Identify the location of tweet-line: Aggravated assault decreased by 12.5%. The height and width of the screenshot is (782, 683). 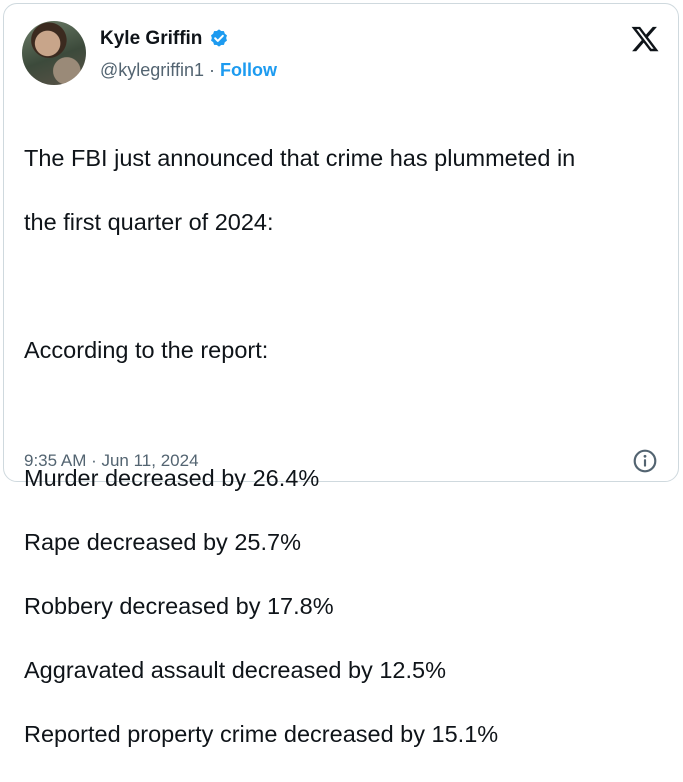
(235, 670).